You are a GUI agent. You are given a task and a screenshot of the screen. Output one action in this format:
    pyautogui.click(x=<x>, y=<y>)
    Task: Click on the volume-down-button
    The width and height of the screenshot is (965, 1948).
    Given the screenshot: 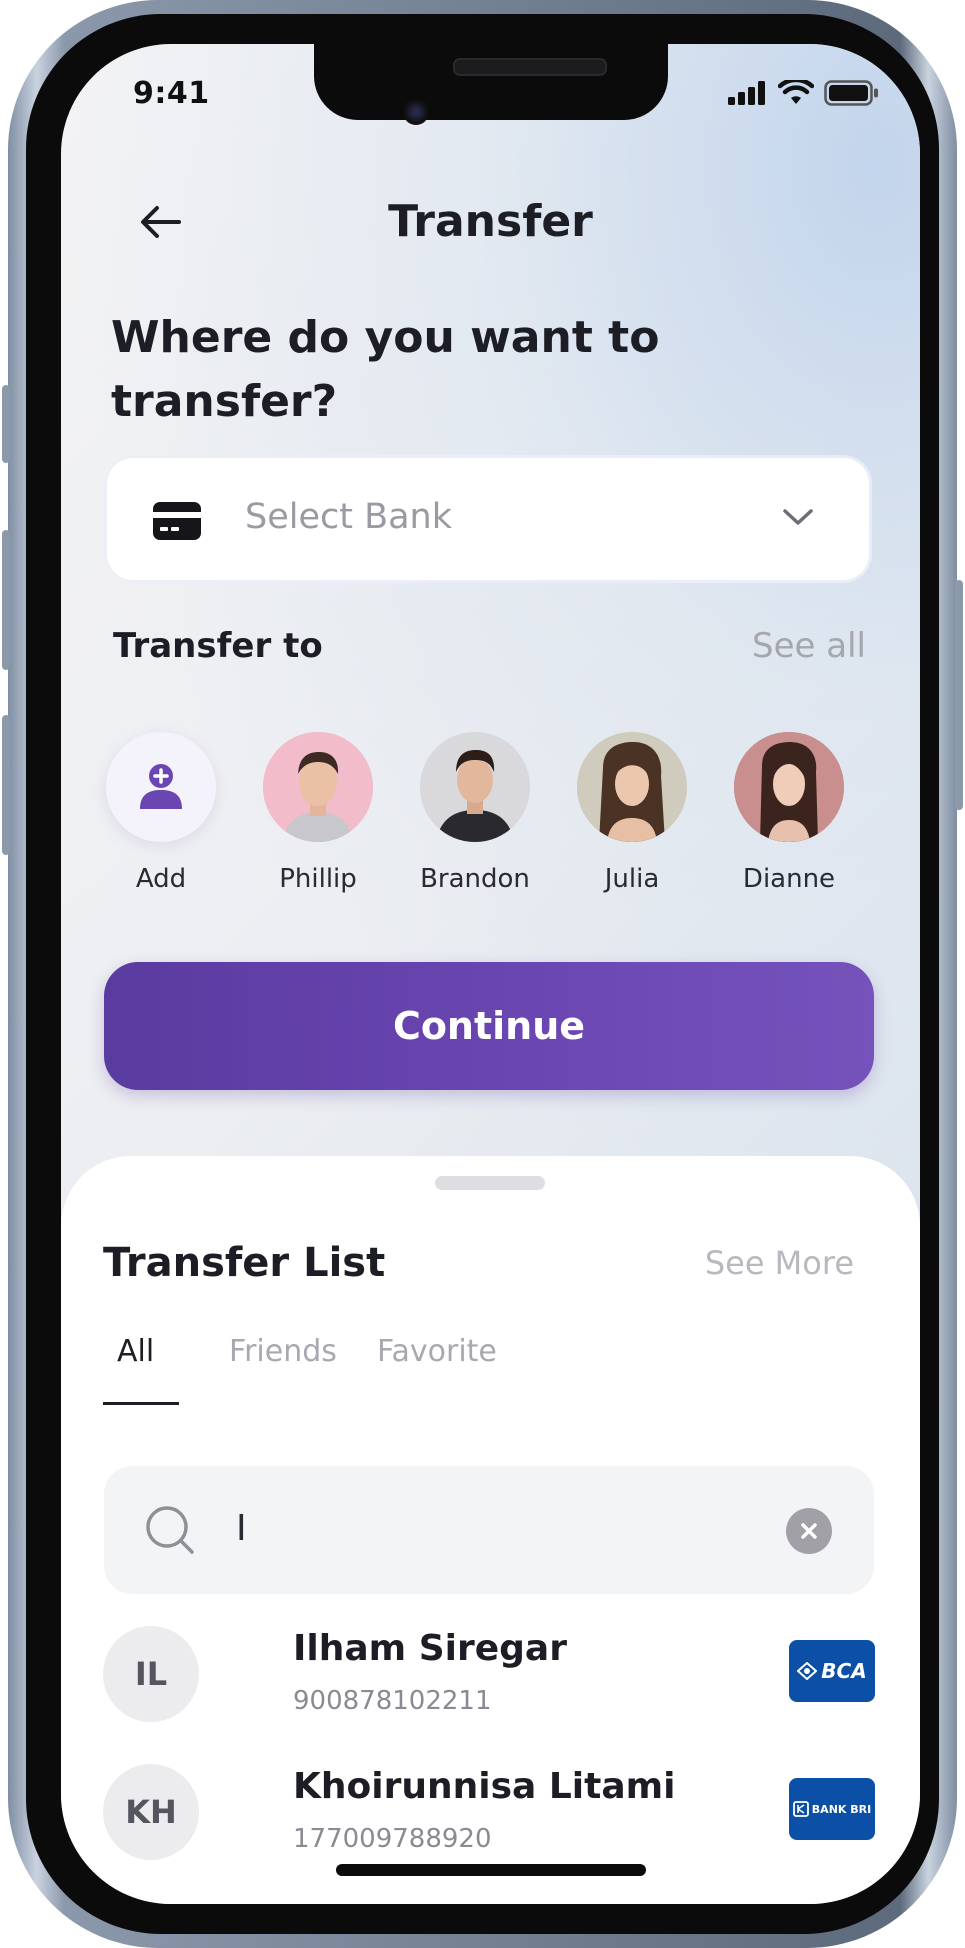 What is the action you would take?
    pyautogui.click(x=6, y=785)
    